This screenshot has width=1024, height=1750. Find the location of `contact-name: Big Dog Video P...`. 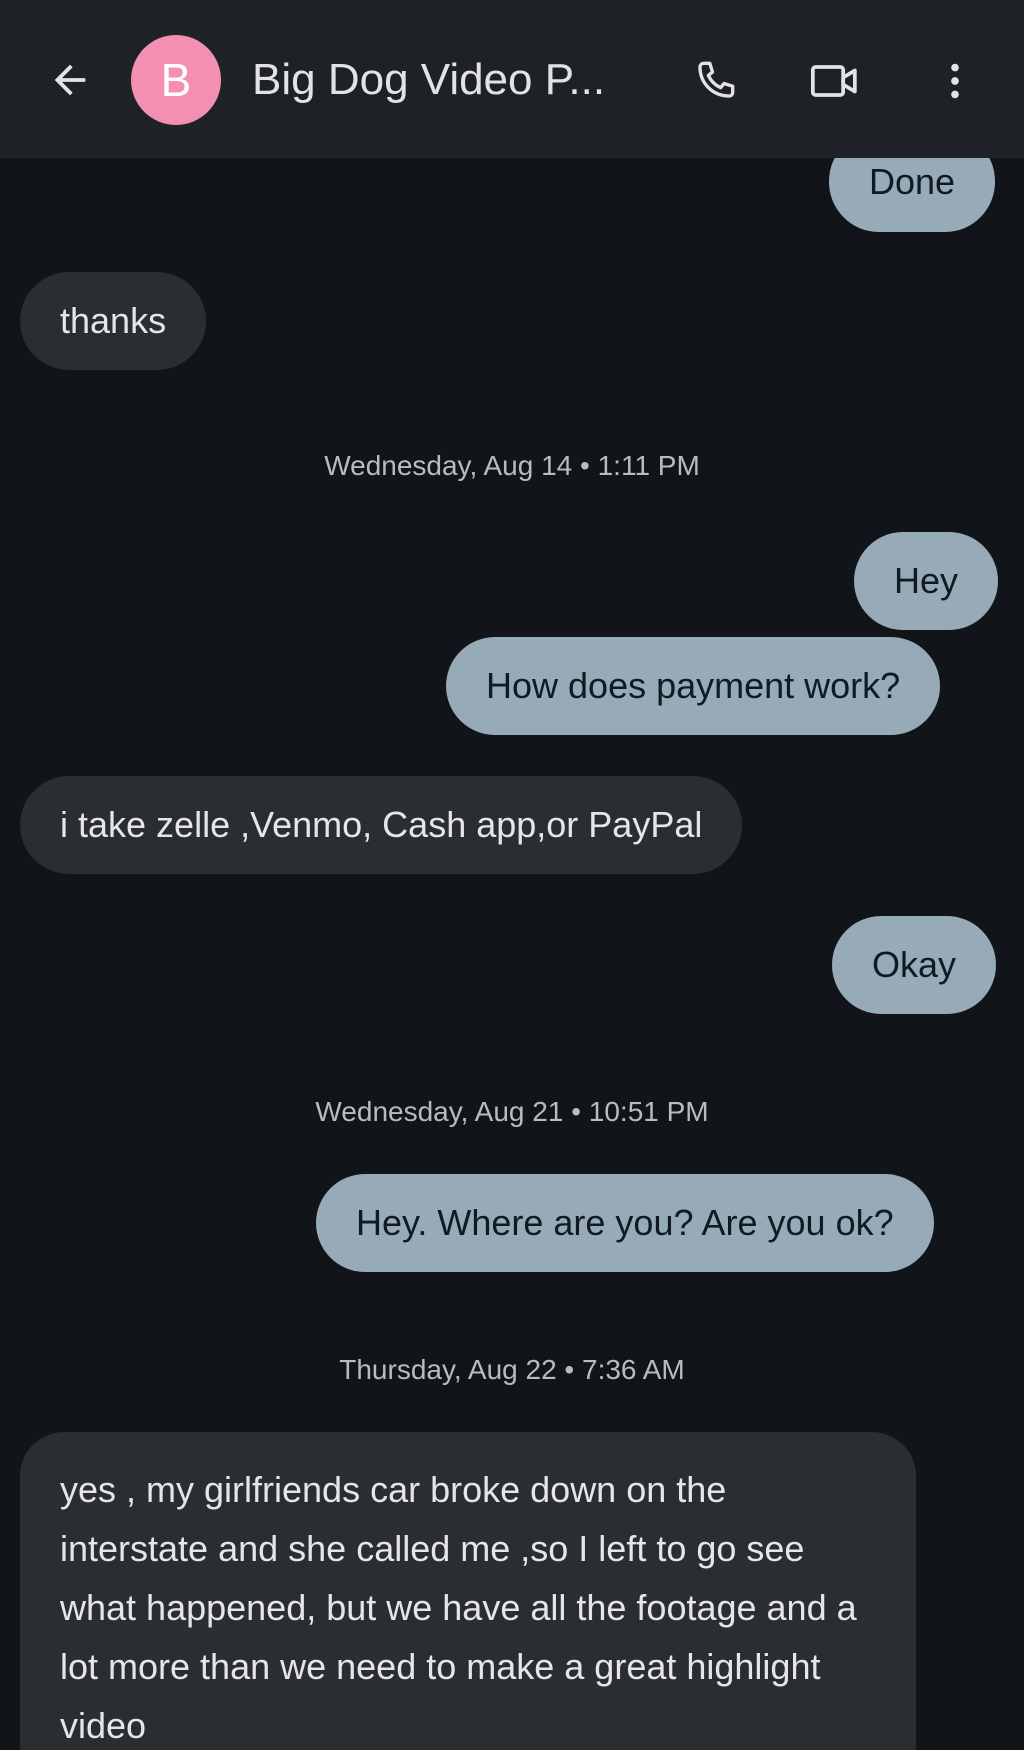

contact-name: Big Dog Video P... is located at coordinates (428, 80).